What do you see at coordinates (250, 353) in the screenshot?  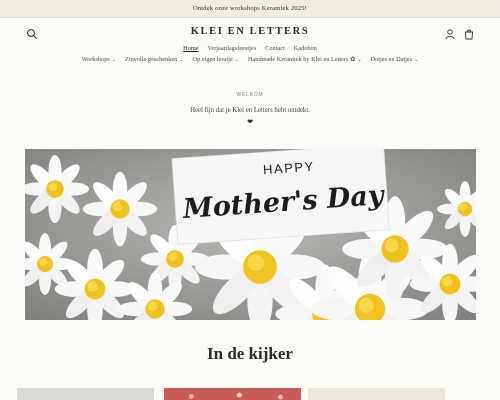 I see `featured-section-title: In de kijker` at bounding box center [250, 353].